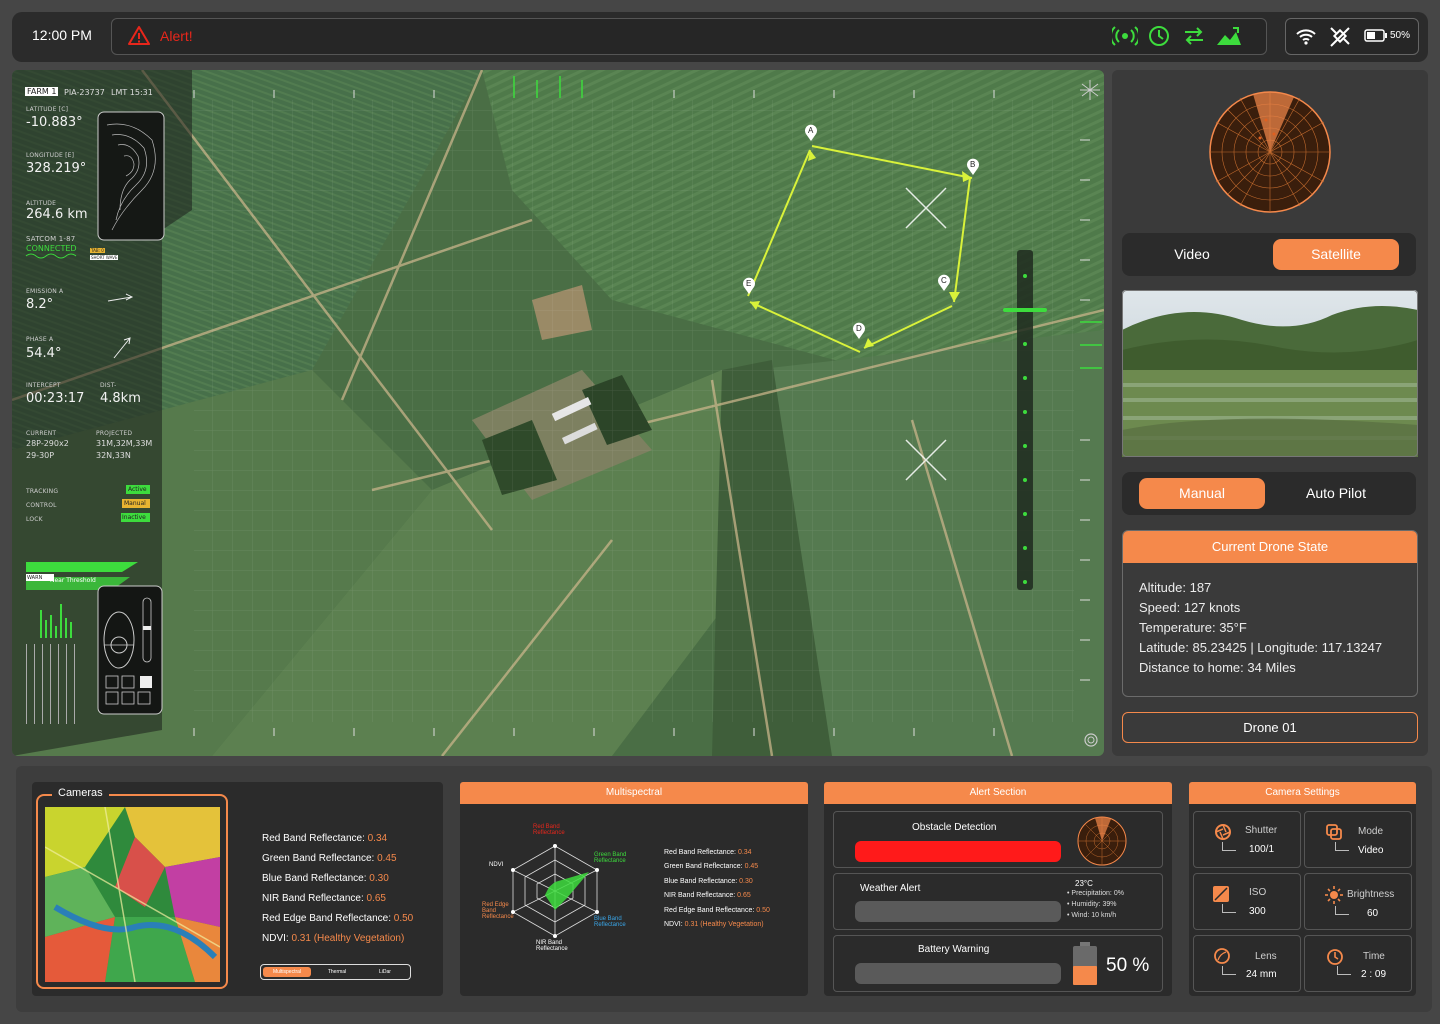  Describe the element at coordinates (176, 36) in the screenshot. I see `alert-text: Alert!` at that location.